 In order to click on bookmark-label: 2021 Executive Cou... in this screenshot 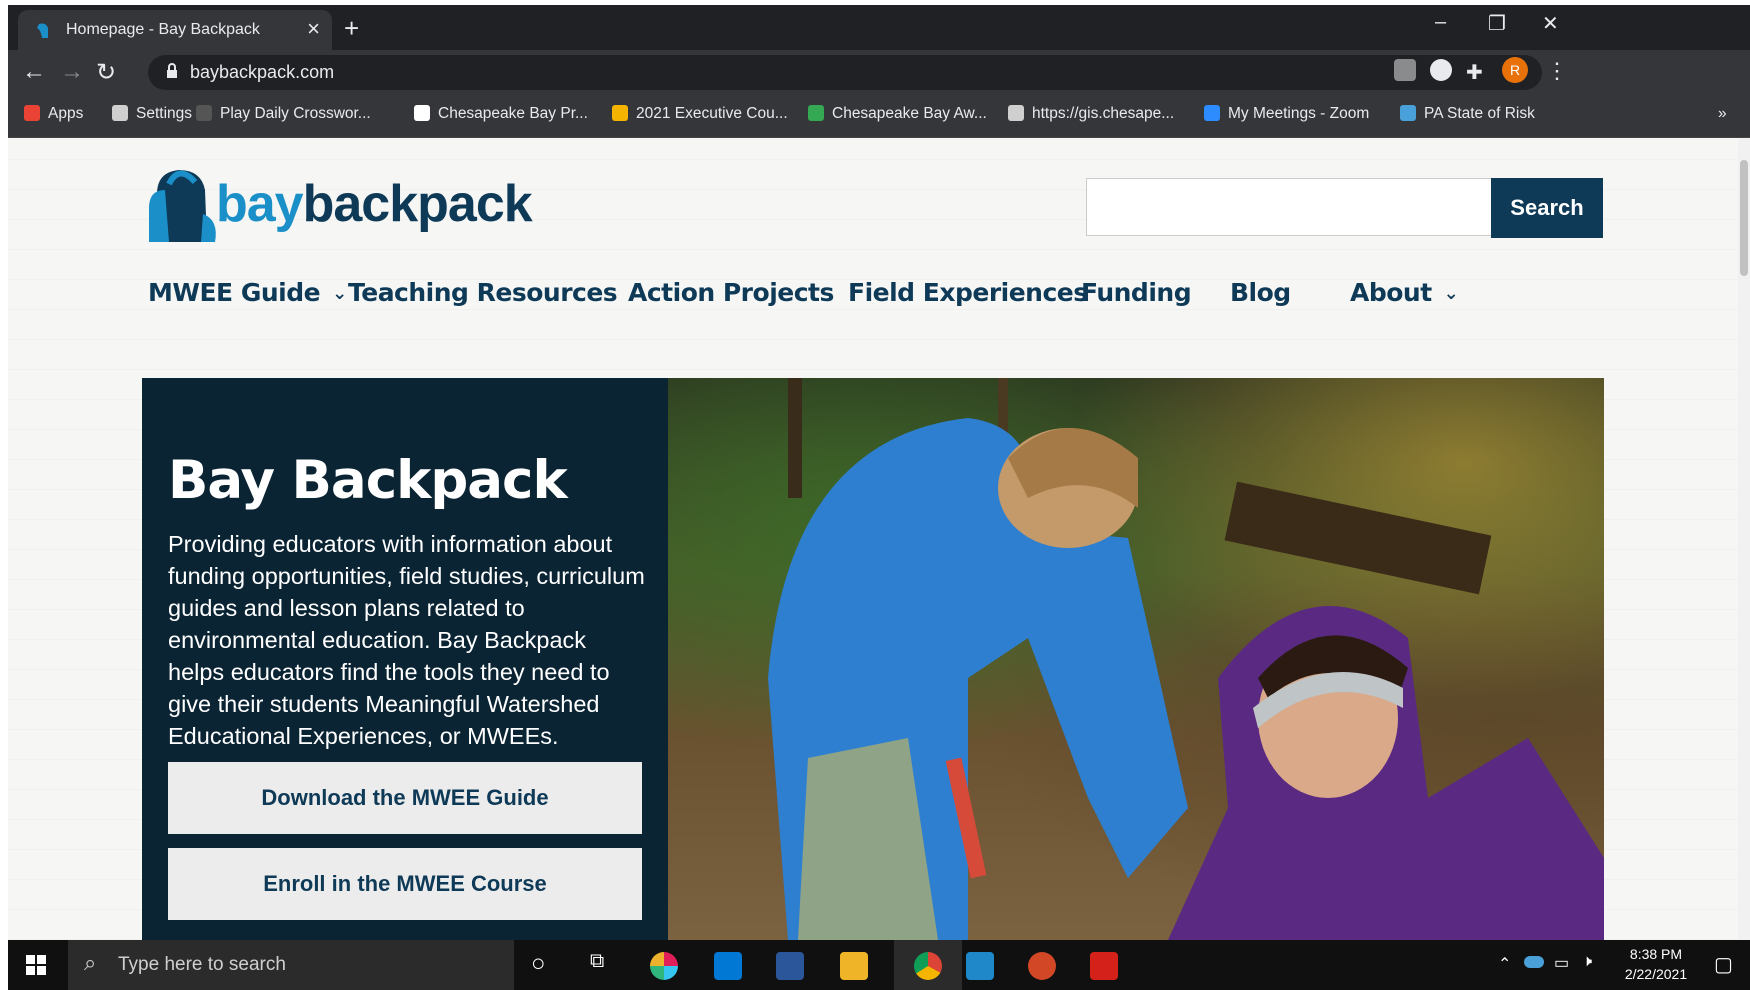, I will do `click(712, 113)`.